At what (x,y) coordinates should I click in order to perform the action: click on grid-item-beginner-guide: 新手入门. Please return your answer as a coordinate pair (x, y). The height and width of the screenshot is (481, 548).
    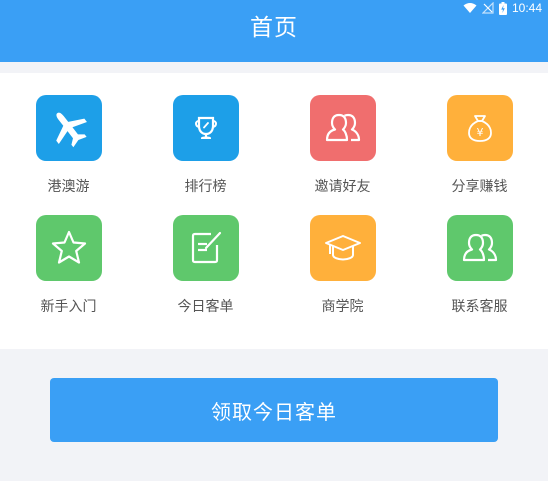
    Looking at the image, I should click on (68, 254).